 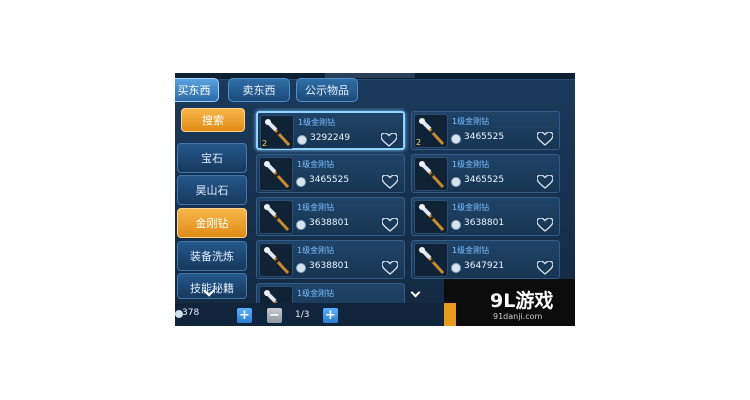 What do you see at coordinates (191, 313) in the screenshot?
I see `currency-balance: 378` at bounding box center [191, 313].